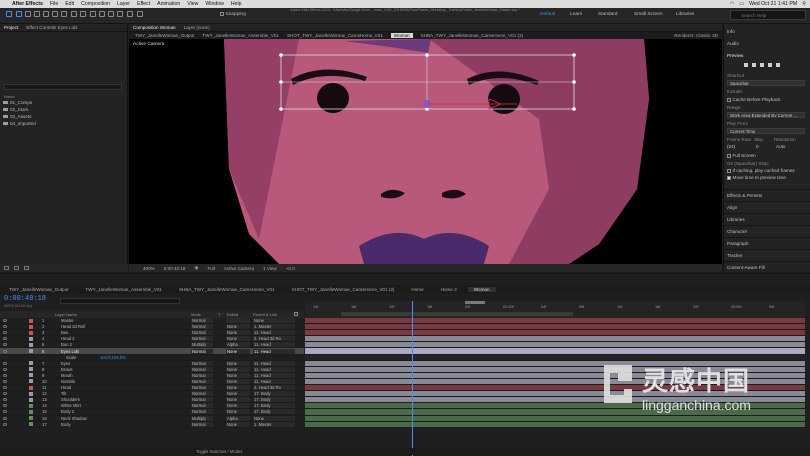 The width and height of the screenshot is (810, 456). What do you see at coordinates (11, 27) in the screenshot?
I see `tab-project: Project` at bounding box center [11, 27].